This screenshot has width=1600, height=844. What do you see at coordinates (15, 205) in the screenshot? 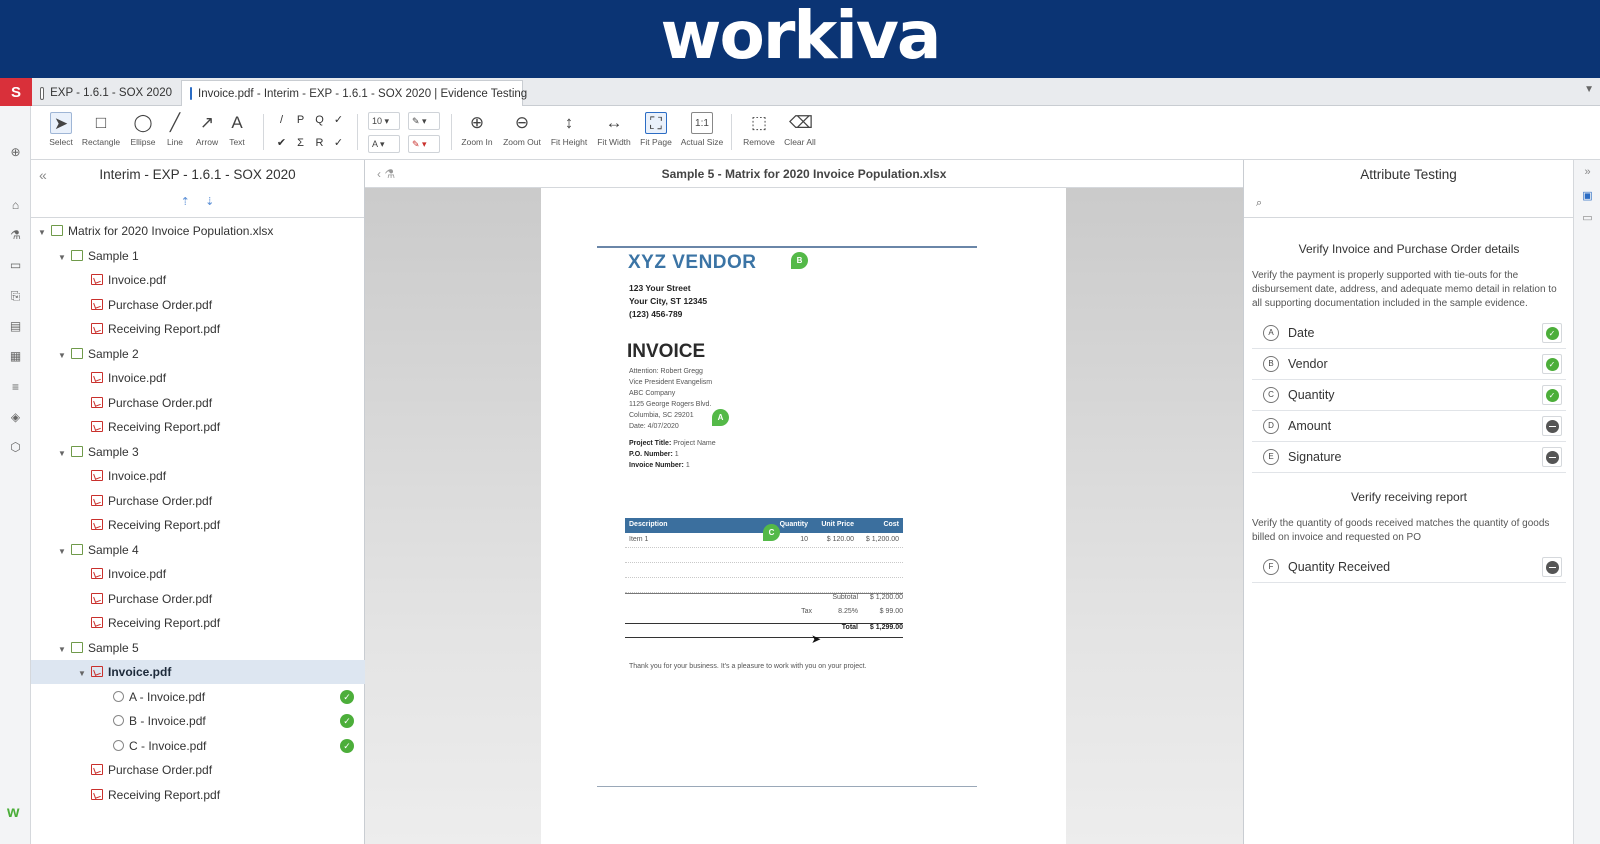
I see `home-icon: ⌂` at bounding box center [15, 205].